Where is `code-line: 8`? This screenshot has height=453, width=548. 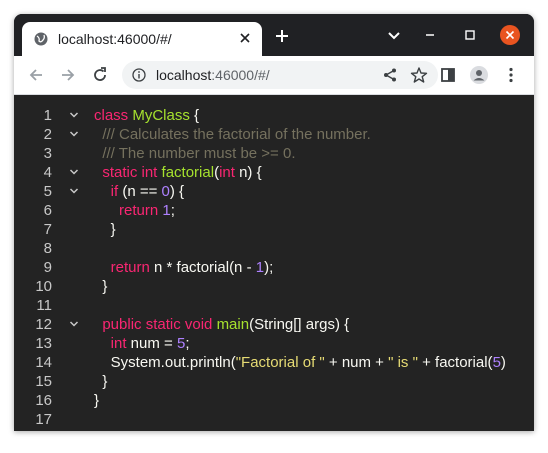
code-line: 8 is located at coordinates (274, 248).